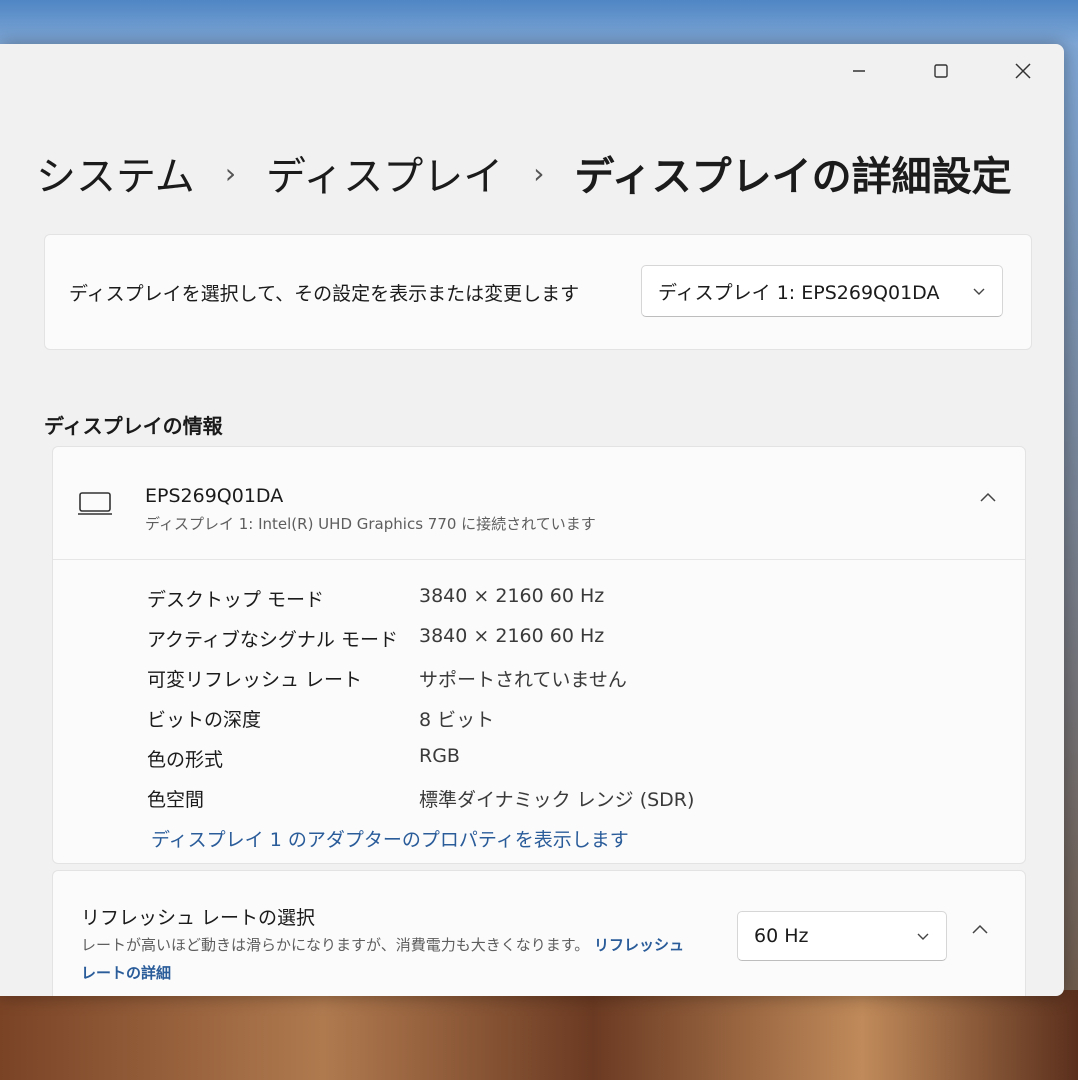  Describe the element at coordinates (115, 173) in the screenshot. I see `breadcrumb-item-system: システム` at that location.